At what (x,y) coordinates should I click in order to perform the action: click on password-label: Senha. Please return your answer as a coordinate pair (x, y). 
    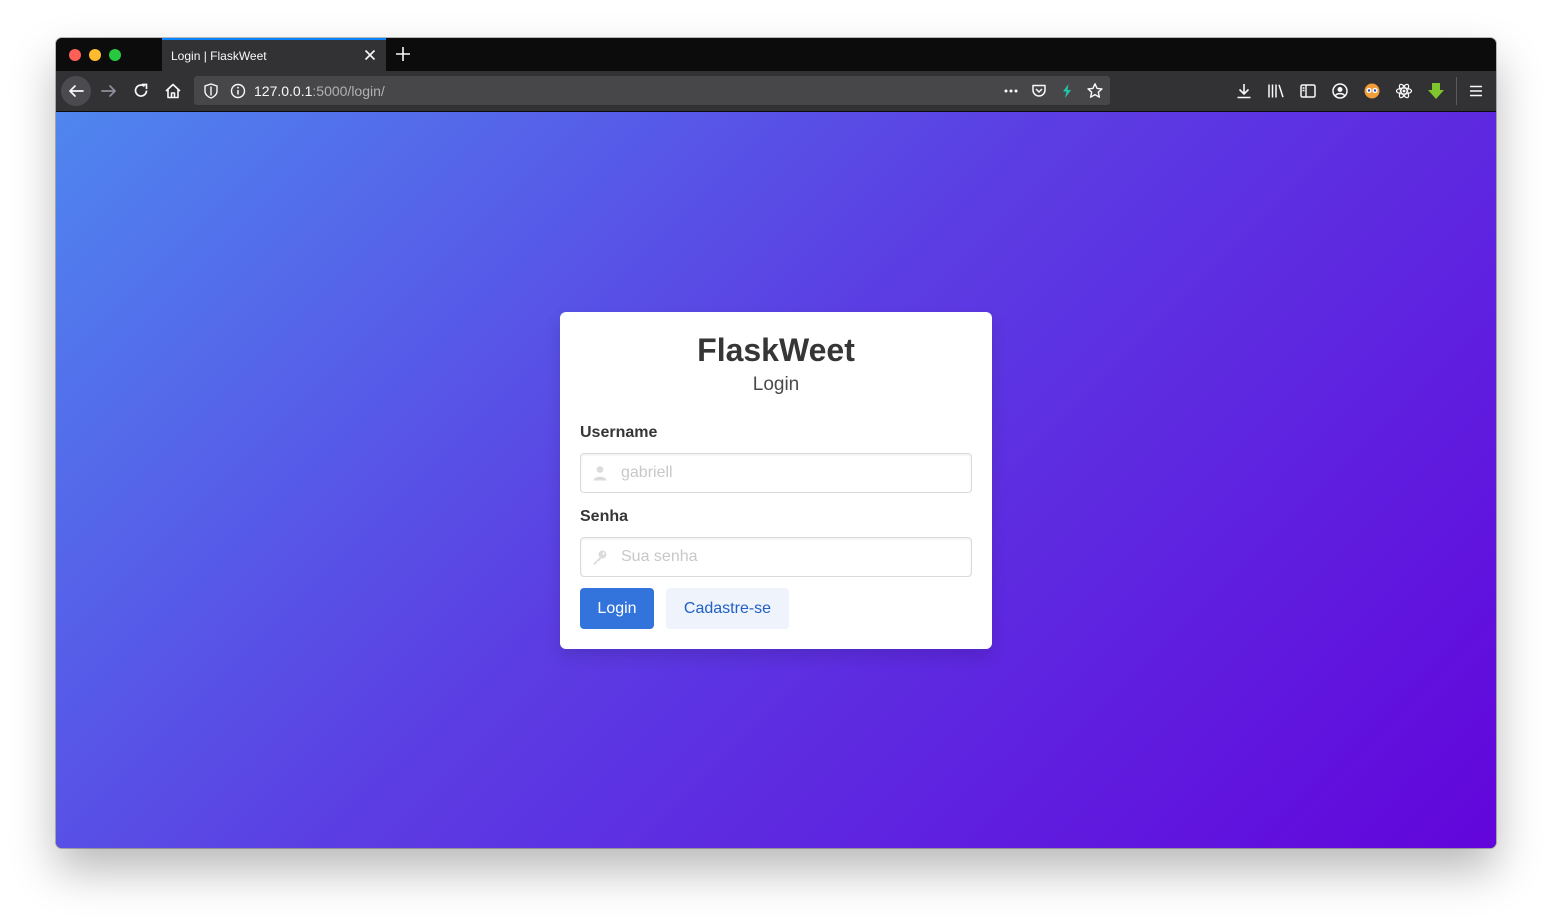
    Looking at the image, I should click on (604, 516).